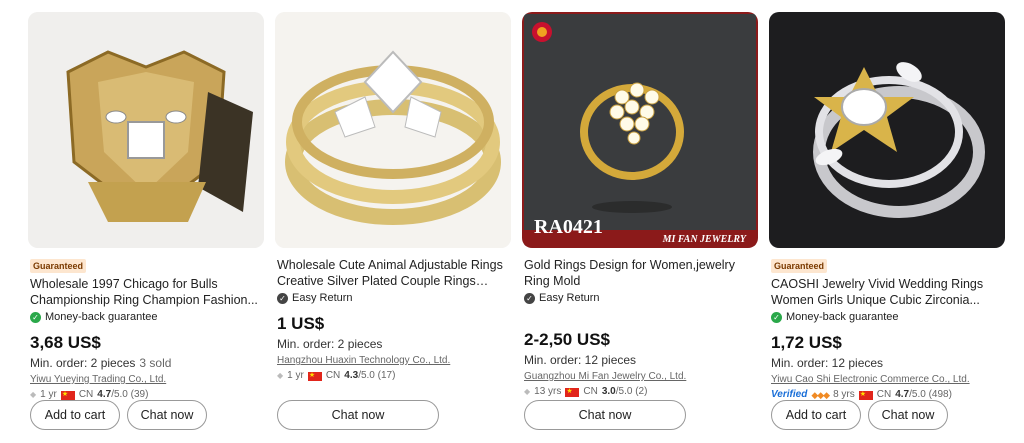 This screenshot has width=1024, height=443. What do you see at coordinates (301, 323) in the screenshot?
I see `product-price: 1 US$` at bounding box center [301, 323].